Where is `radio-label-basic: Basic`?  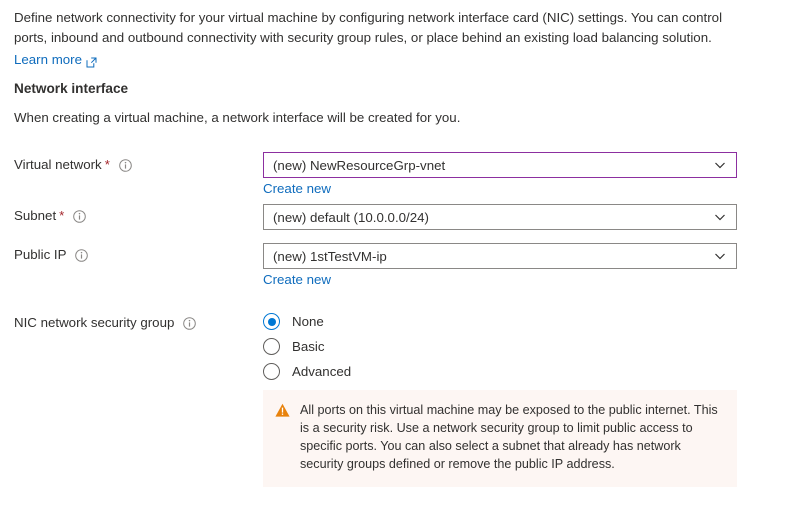 radio-label-basic: Basic is located at coordinates (308, 346).